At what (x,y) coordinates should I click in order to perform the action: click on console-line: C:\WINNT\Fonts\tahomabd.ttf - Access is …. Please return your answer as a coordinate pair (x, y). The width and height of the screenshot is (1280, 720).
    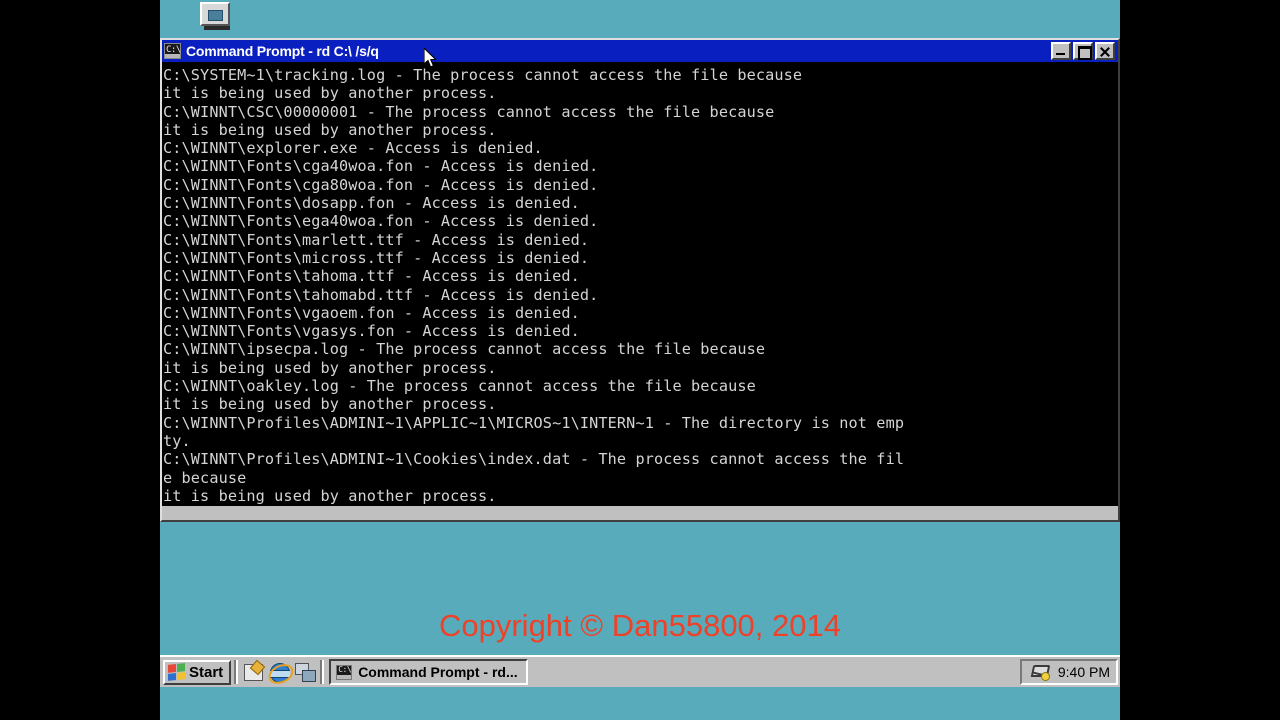
    Looking at the image, I should click on (381, 294).